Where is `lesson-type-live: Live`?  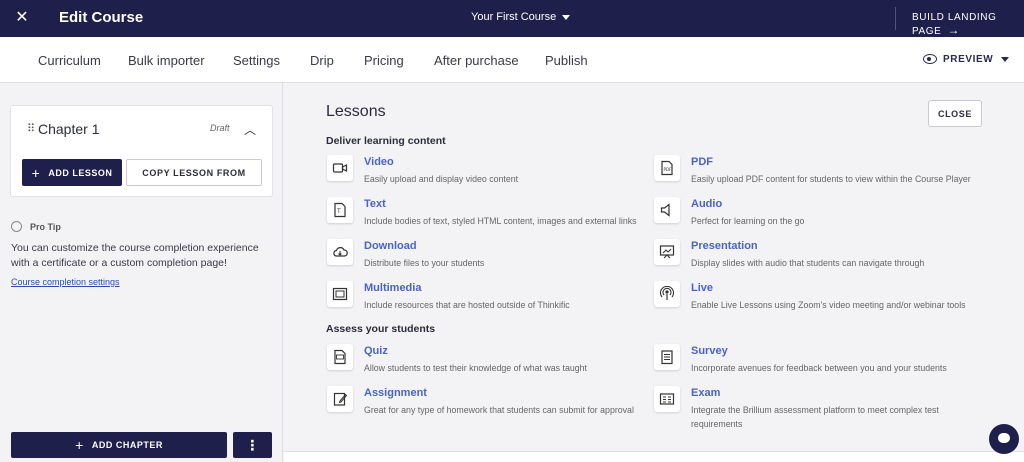 lesson-type-live: Live is located at coordinates (702, 288).